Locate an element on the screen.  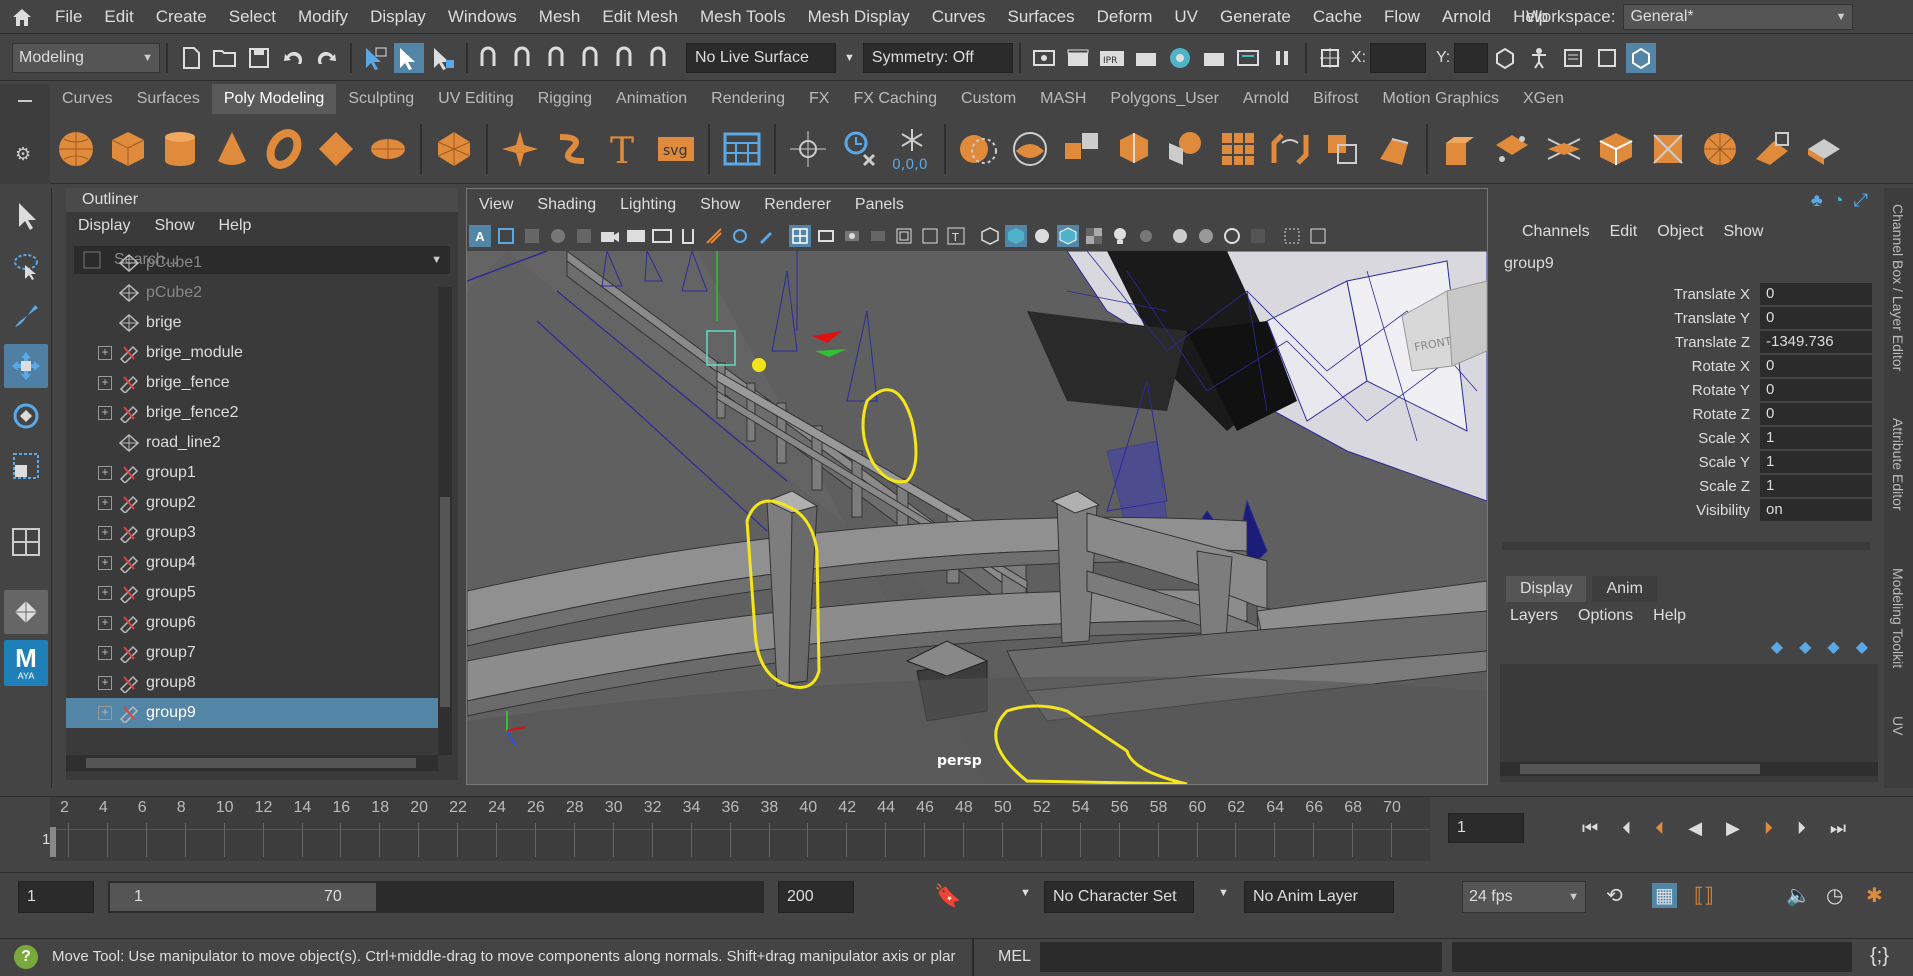
step-forward-frame-icon: ⏵ is located at coordinates (1768, 828).